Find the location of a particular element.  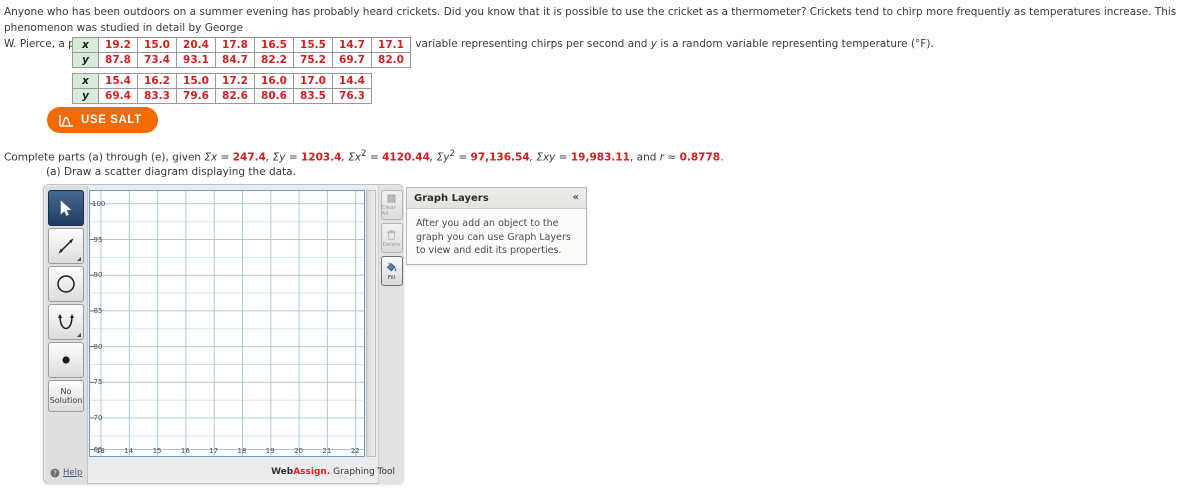

sum-y2-eq: = is located at coordinates (463, 157).